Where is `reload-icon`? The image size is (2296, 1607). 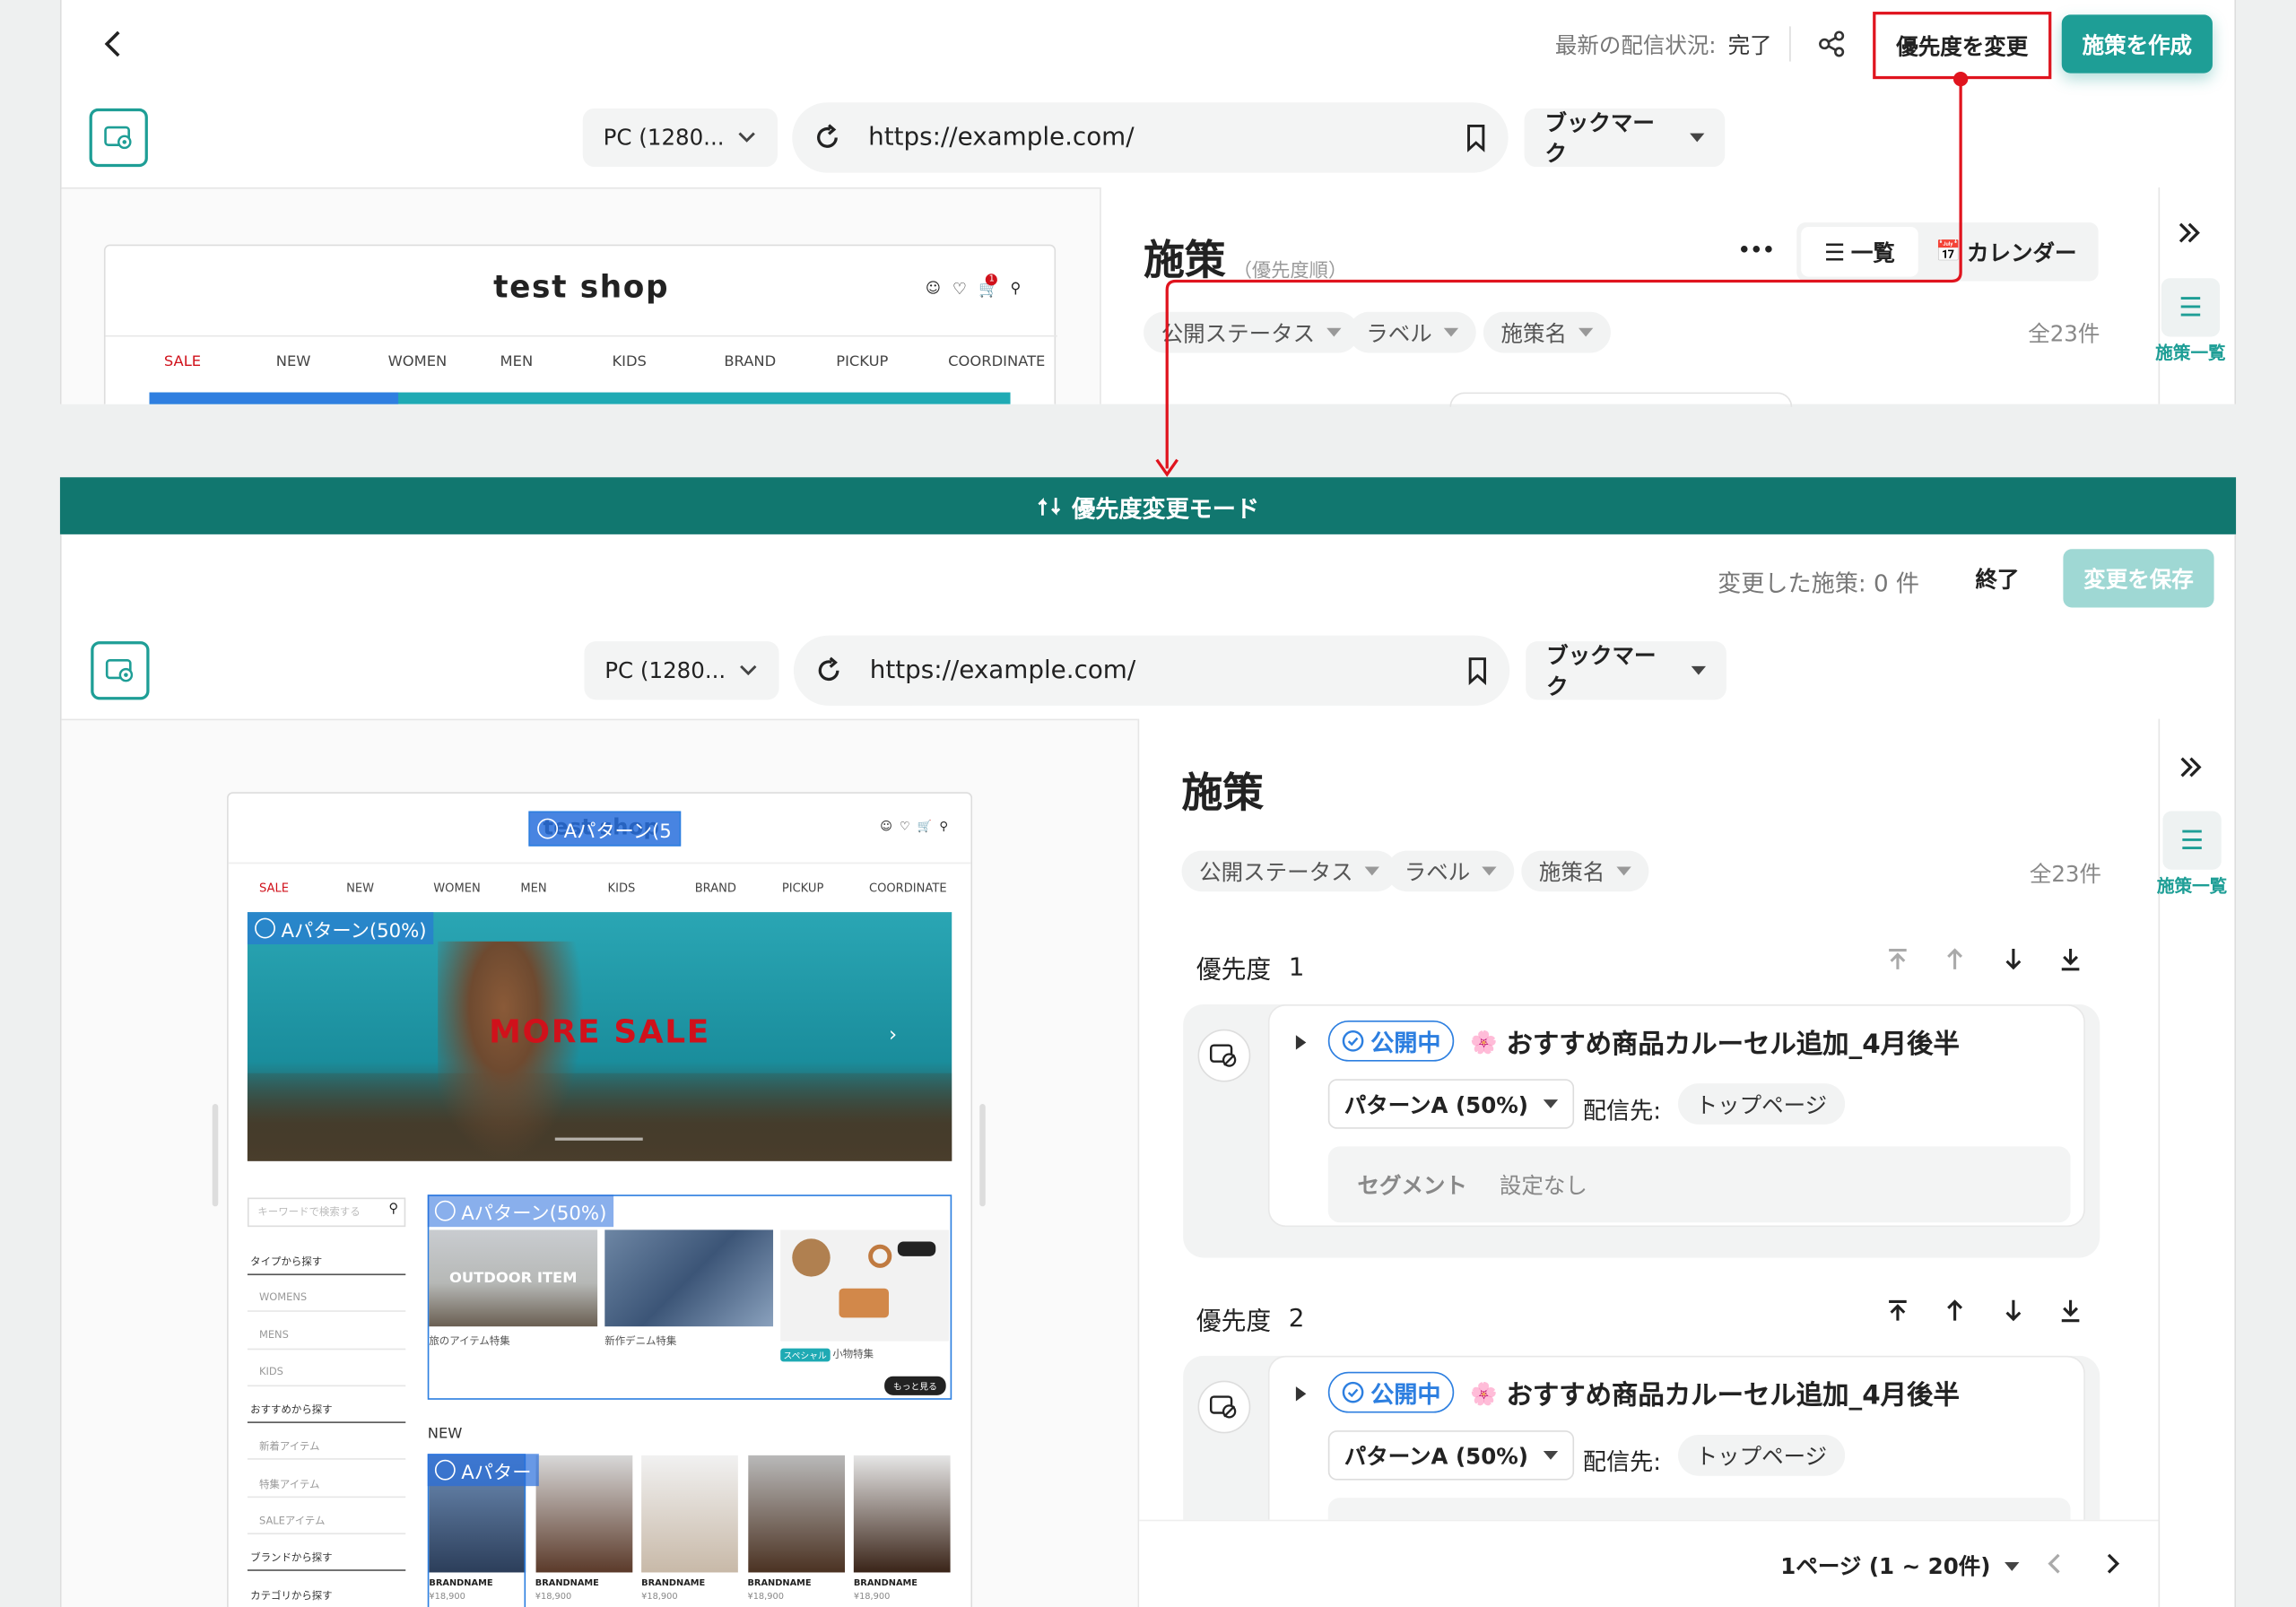 reload-icon is located at coordinates (829, 671).